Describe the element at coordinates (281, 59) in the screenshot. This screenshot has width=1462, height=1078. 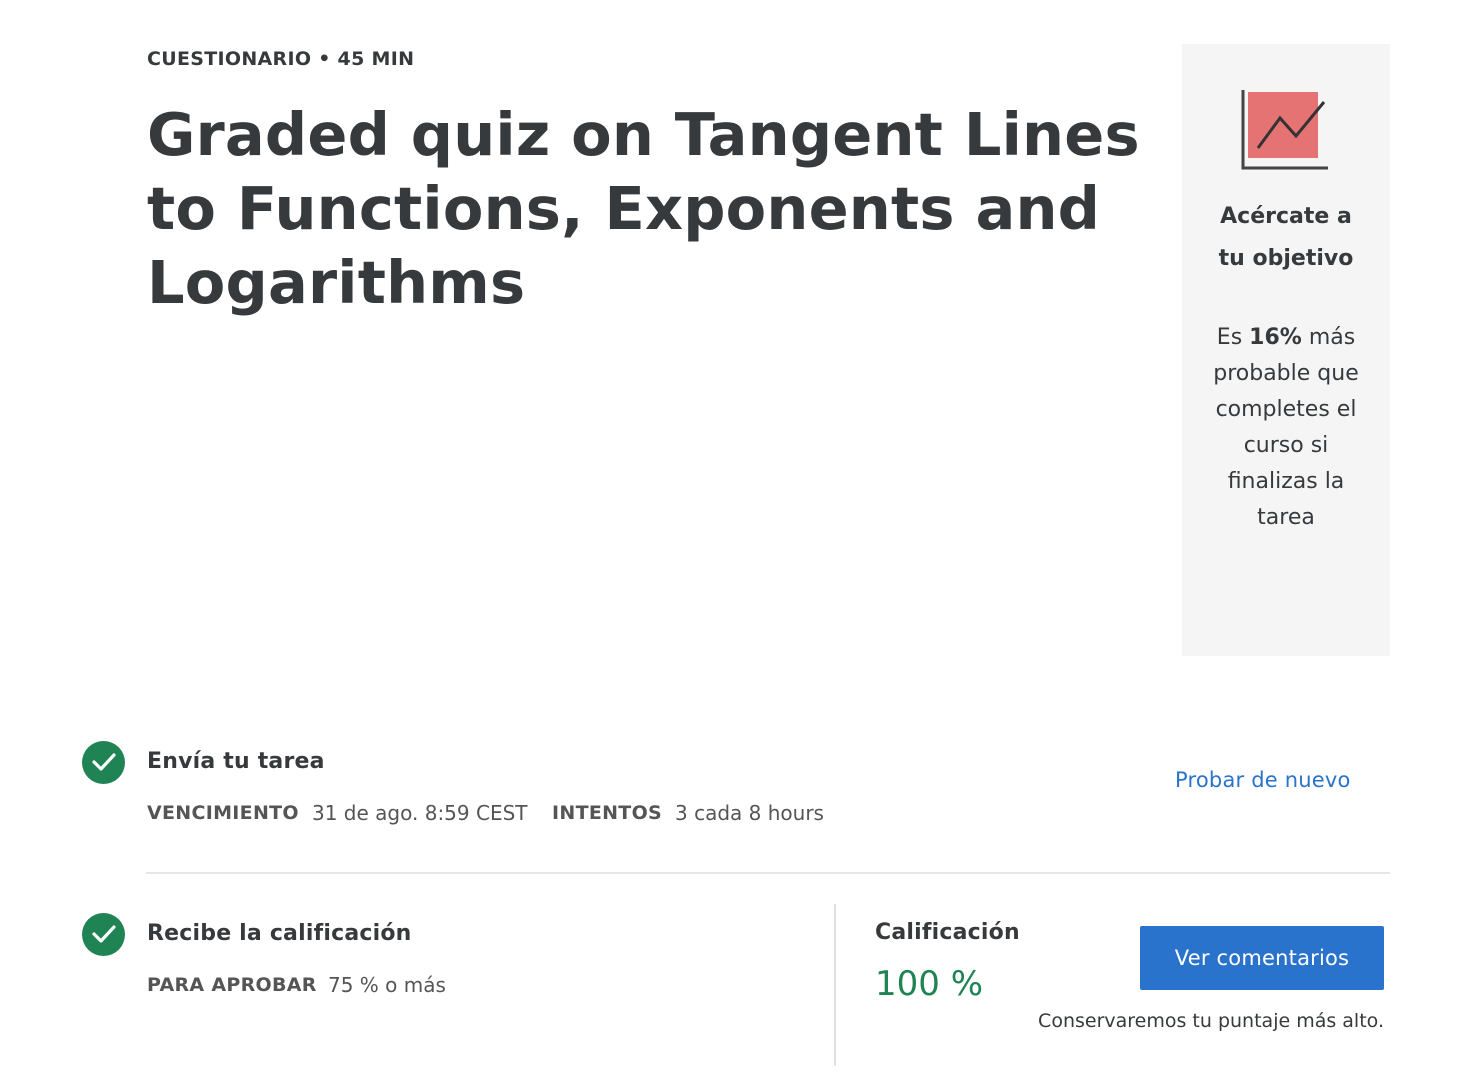
I see `item-type-eyebrow: CUESTIONARIO • 45 MIN` at that location.